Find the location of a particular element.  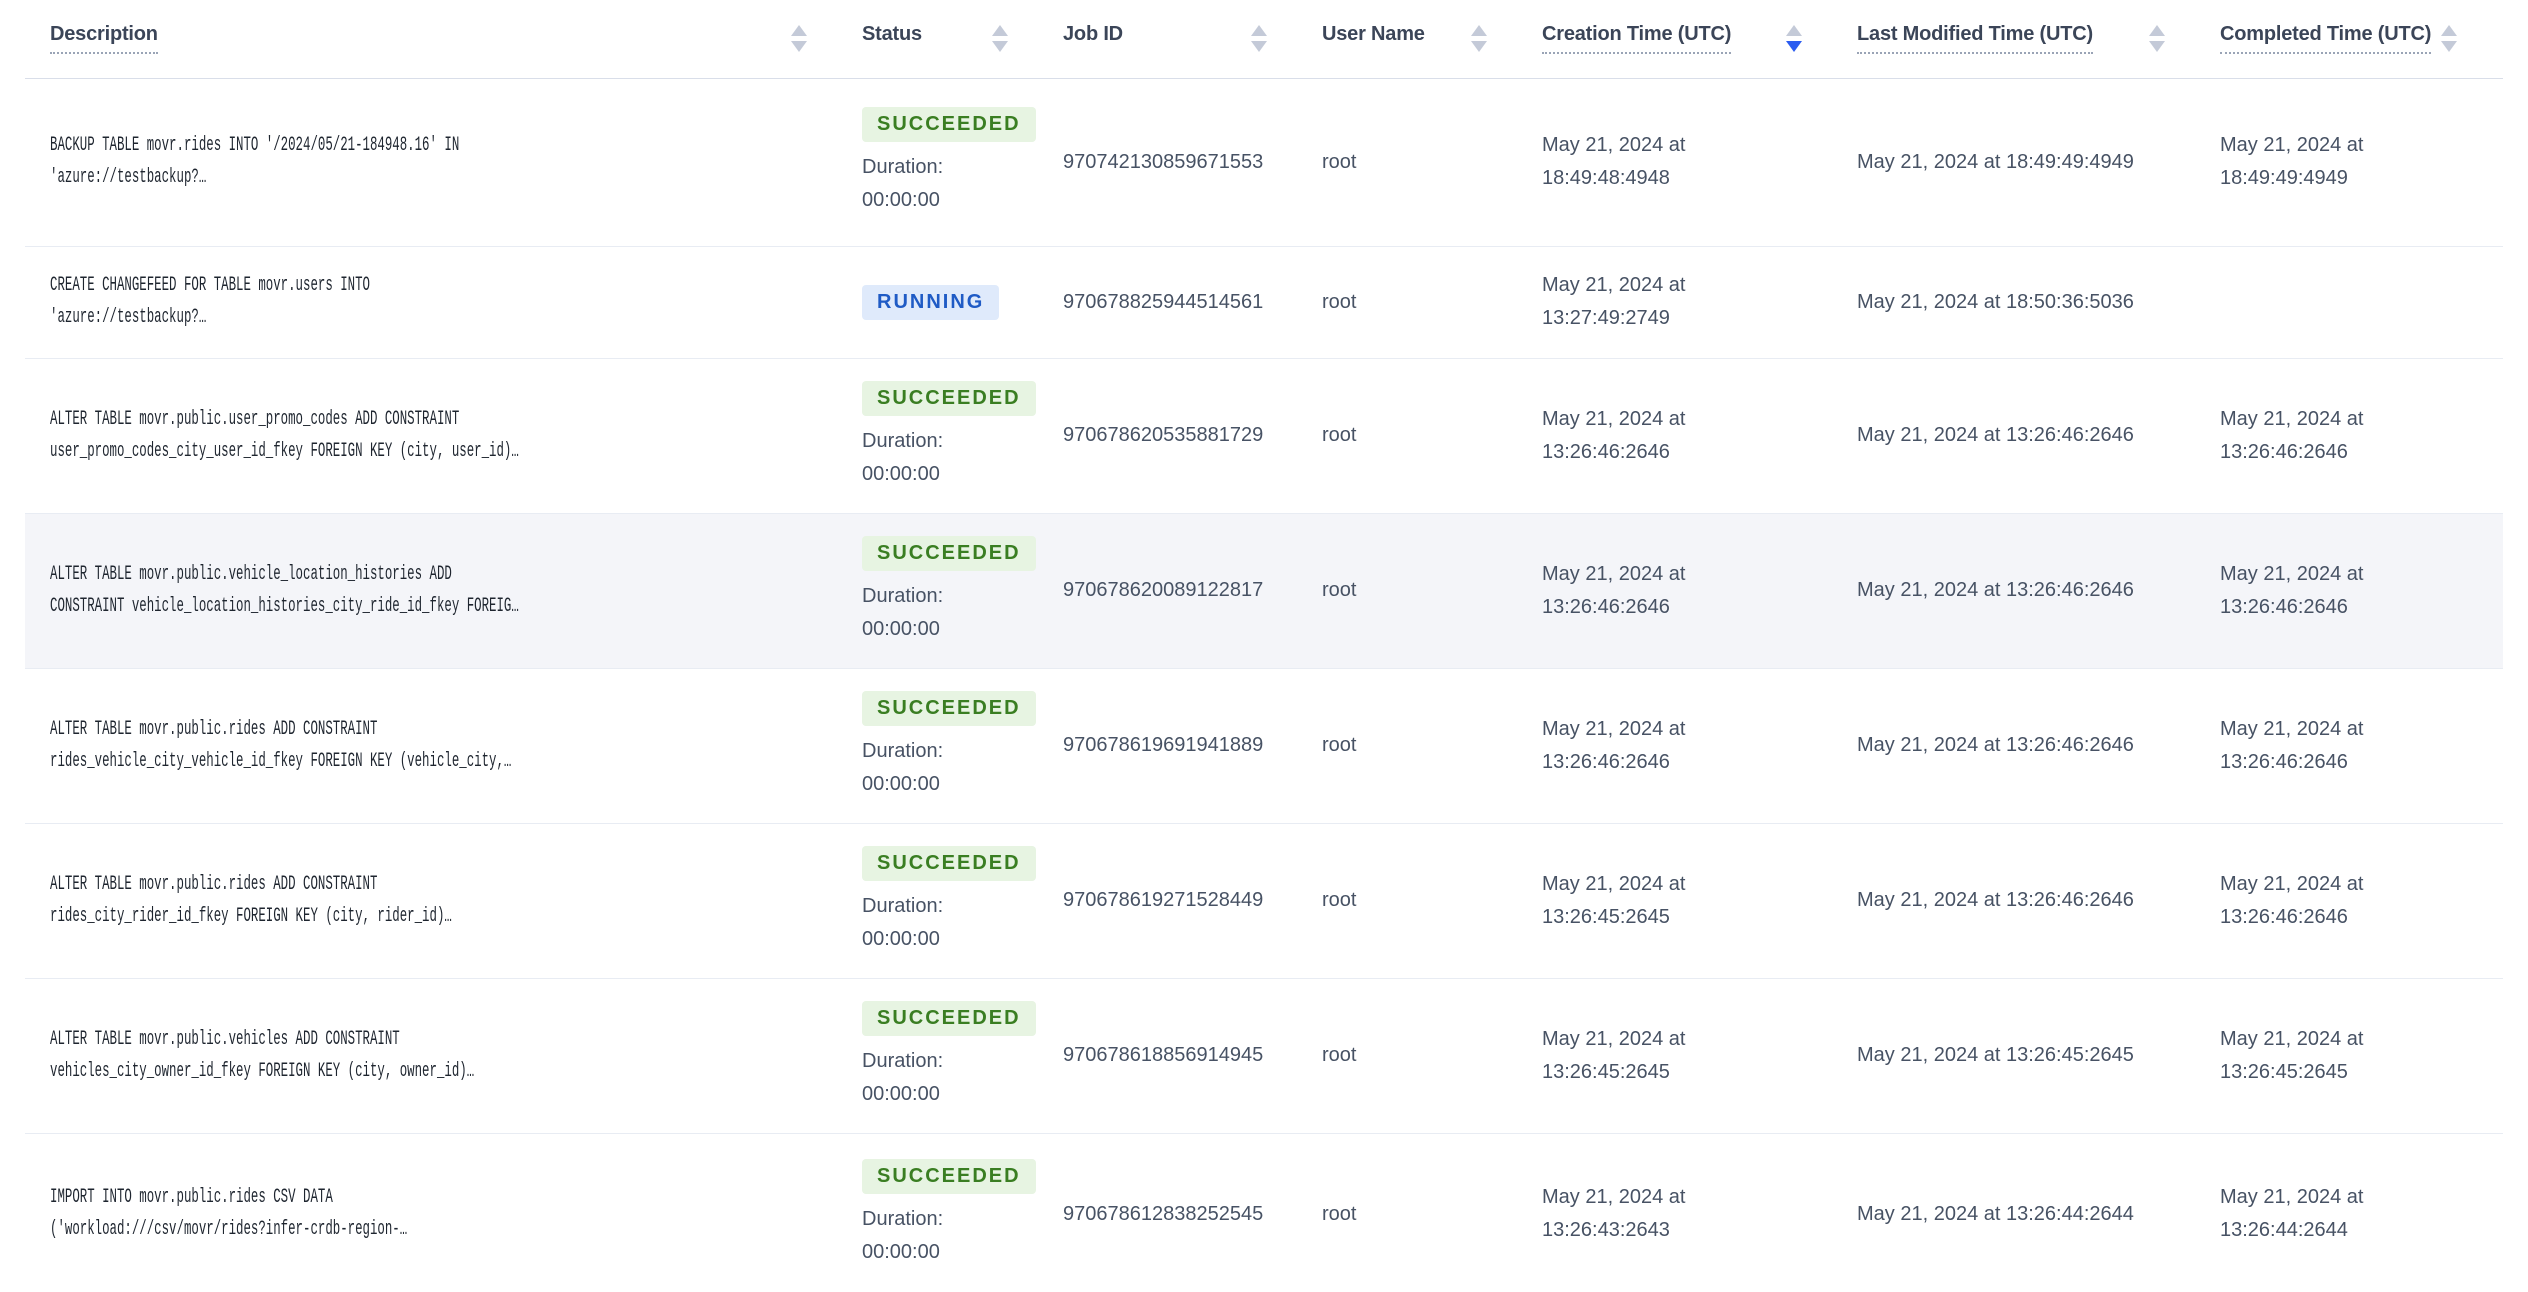

sort-arrows-icon-active-desc is located at coordinates (1794, 39).